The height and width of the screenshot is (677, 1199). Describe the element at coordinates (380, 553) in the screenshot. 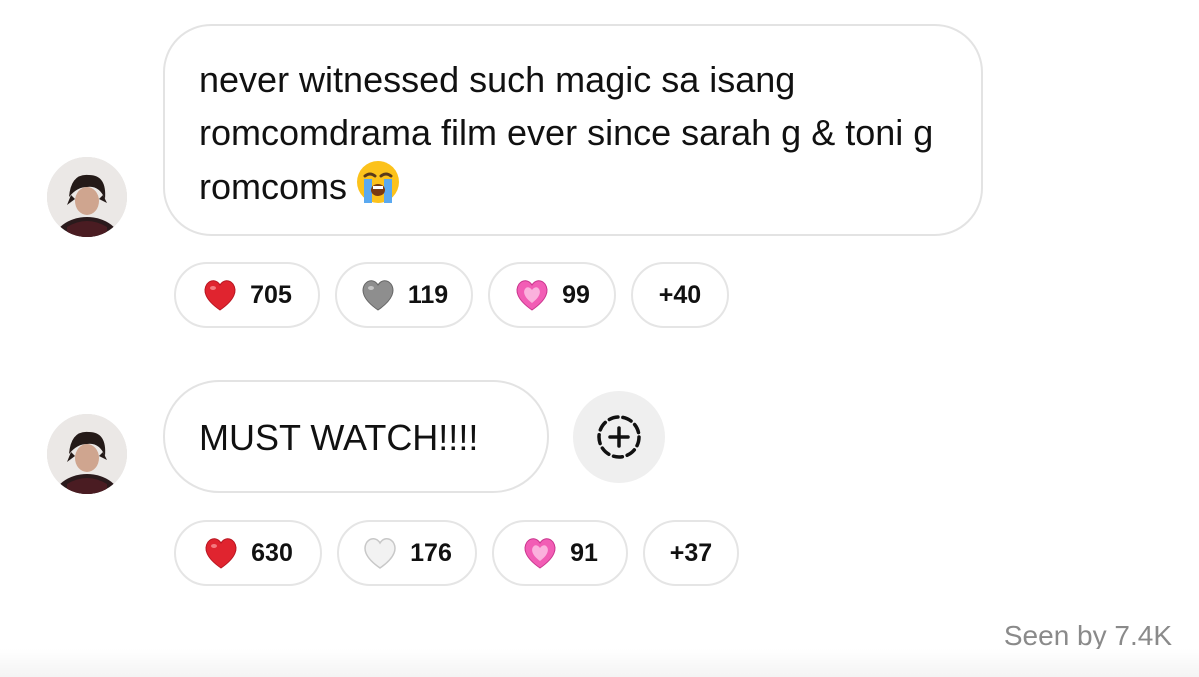

I see `white-heart-icon` at that location.